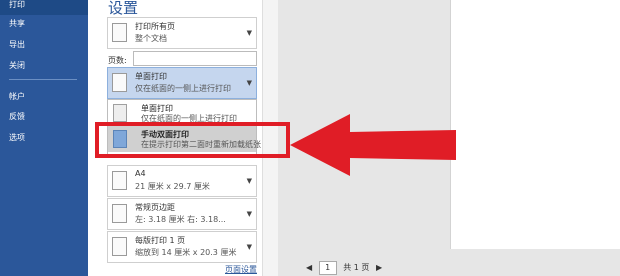 Image resolution: width=620 pixels, height=276 pixels. I want to click on print-range-dropdown: 打印所有页 整个文档 ▼, so click(182, 33).